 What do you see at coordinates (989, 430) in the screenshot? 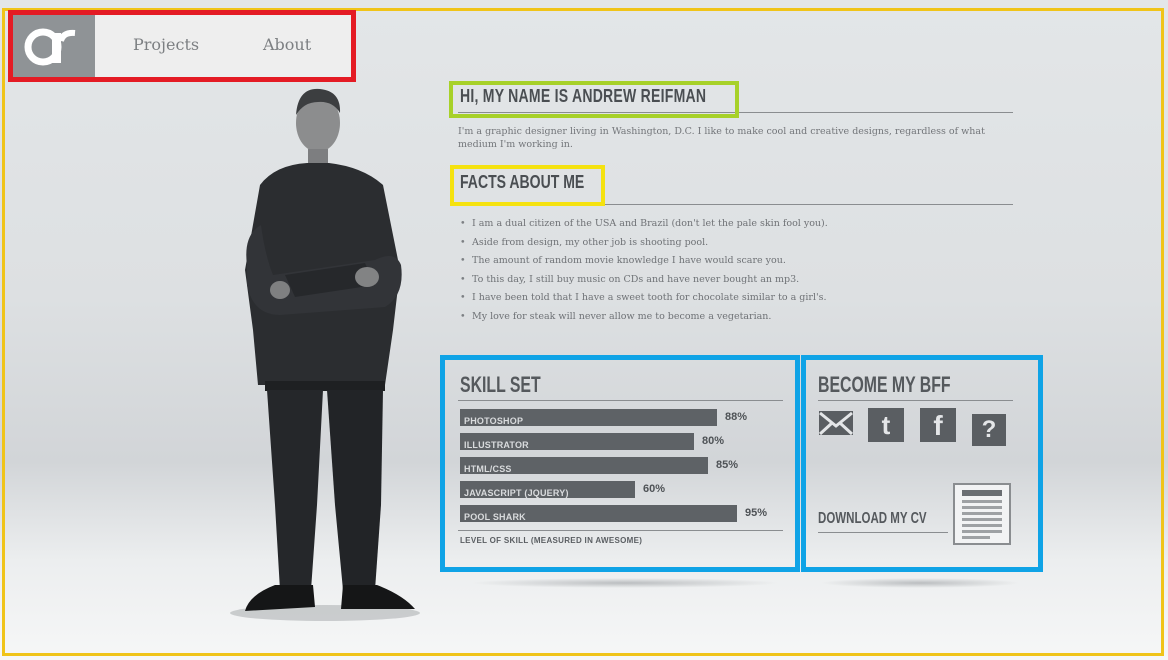
I see `formspring-icon: ?` at bounding box center [989, 430].